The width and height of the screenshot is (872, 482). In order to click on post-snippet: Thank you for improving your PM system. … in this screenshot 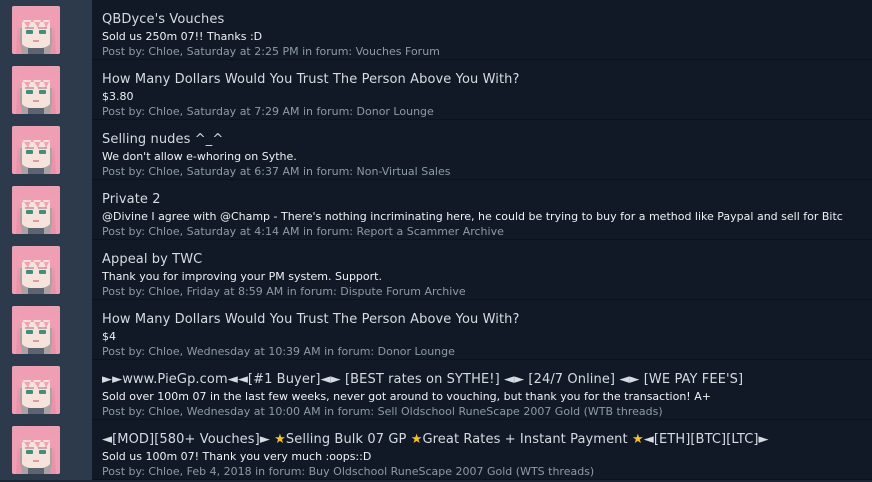, I will do `click(242, 276)`.